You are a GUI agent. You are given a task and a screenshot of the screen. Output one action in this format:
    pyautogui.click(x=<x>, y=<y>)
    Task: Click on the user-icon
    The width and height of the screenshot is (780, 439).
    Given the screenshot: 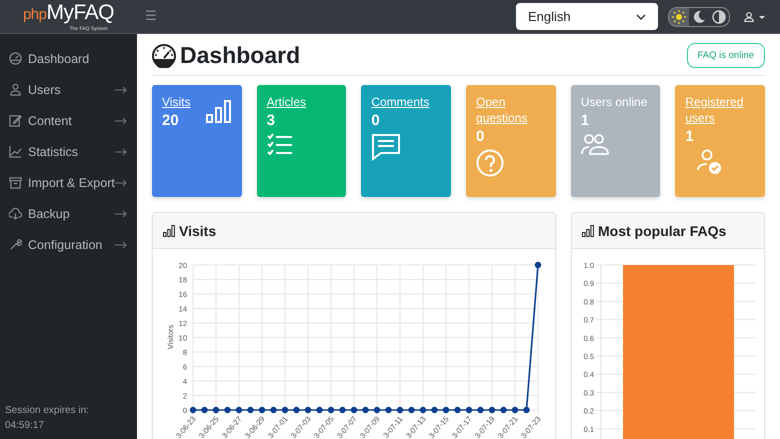 What is the action you would take?
    pyautogui.click(x=15, y=89)
    